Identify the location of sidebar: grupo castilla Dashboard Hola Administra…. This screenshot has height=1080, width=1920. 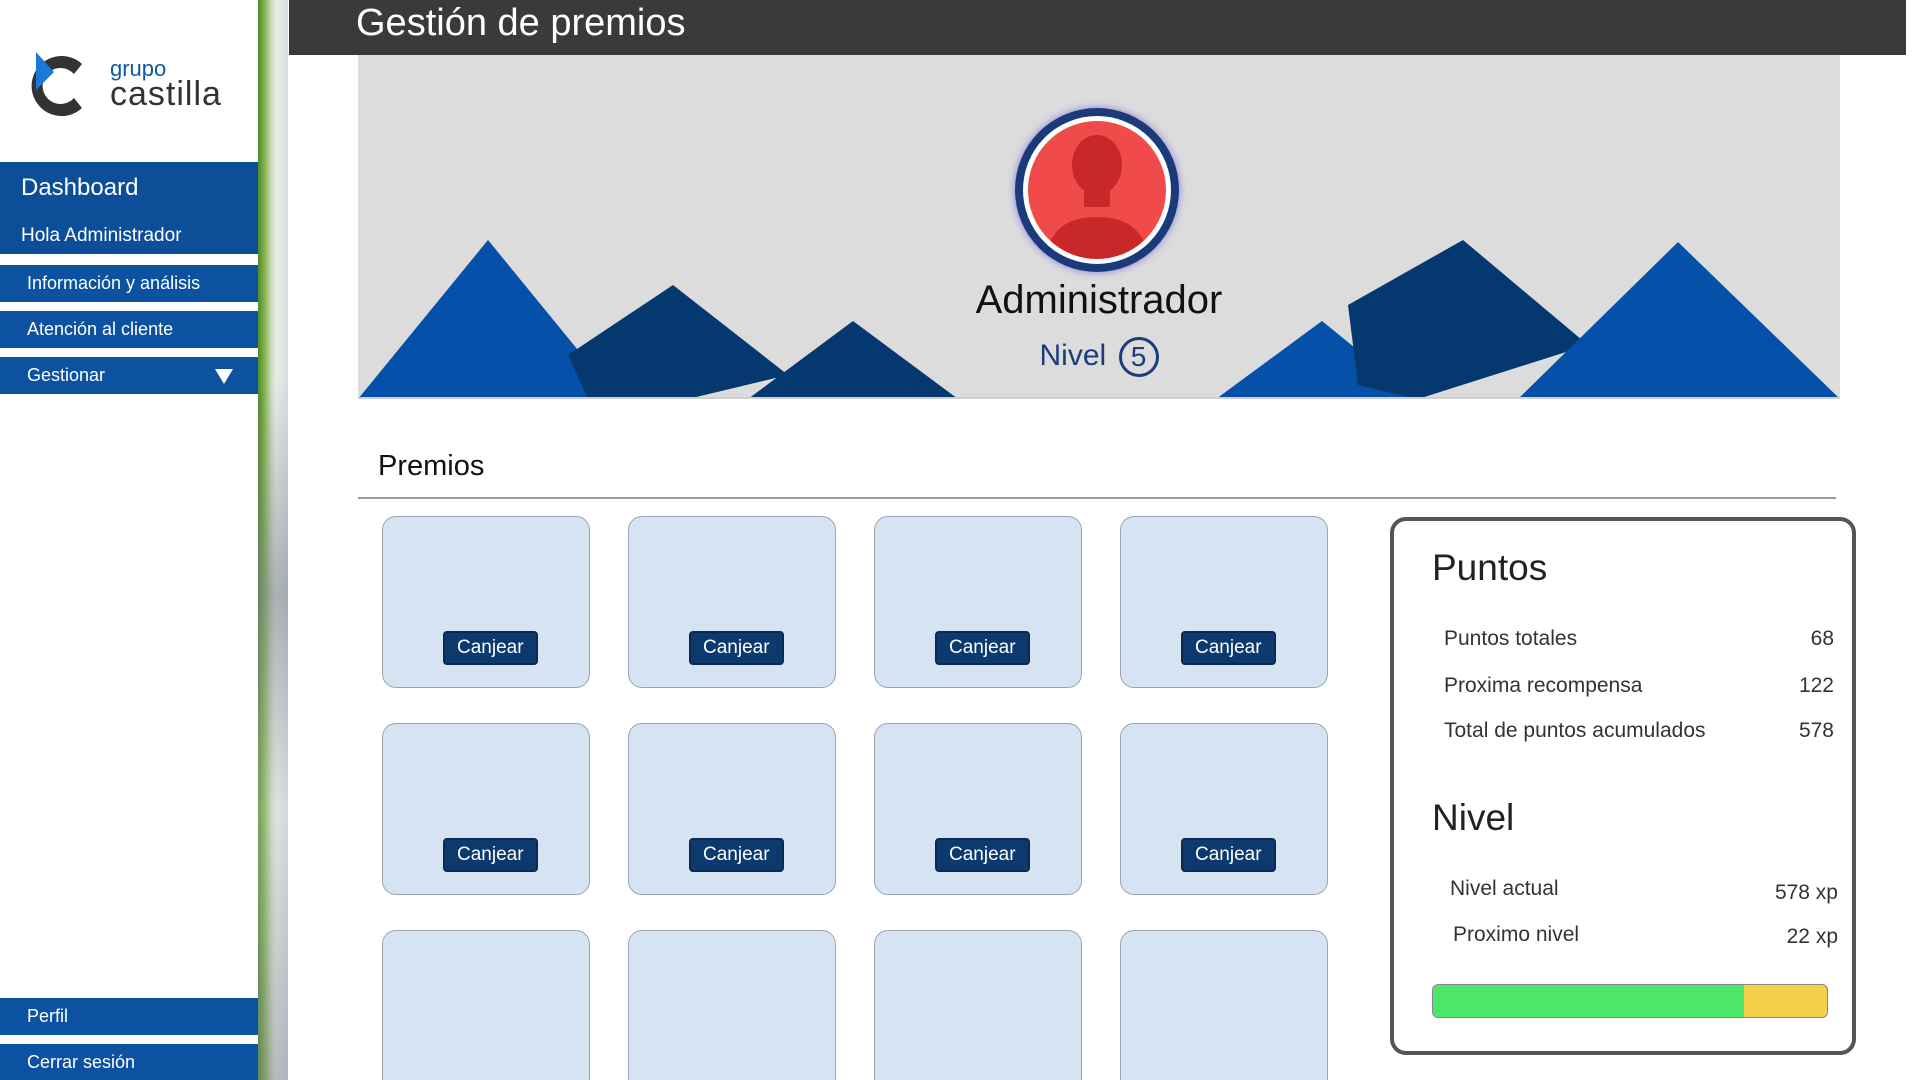
(129, 540).